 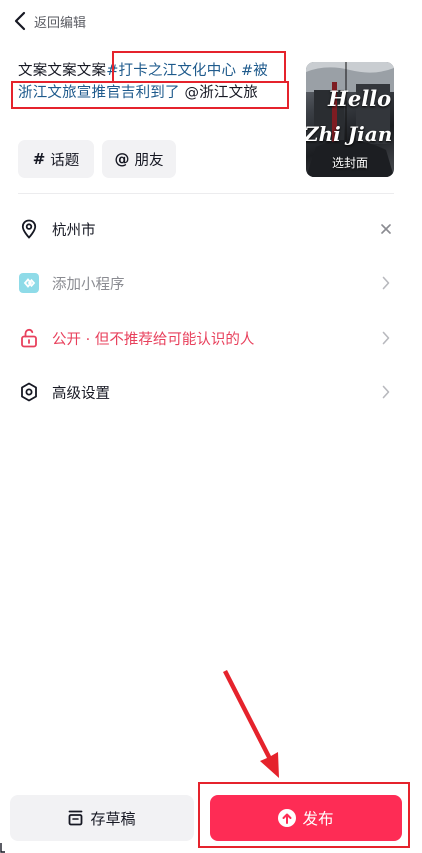 I want to click on cover-thumbnail: Hello Zhi Jian 选封面, so click(x=350, y=119).